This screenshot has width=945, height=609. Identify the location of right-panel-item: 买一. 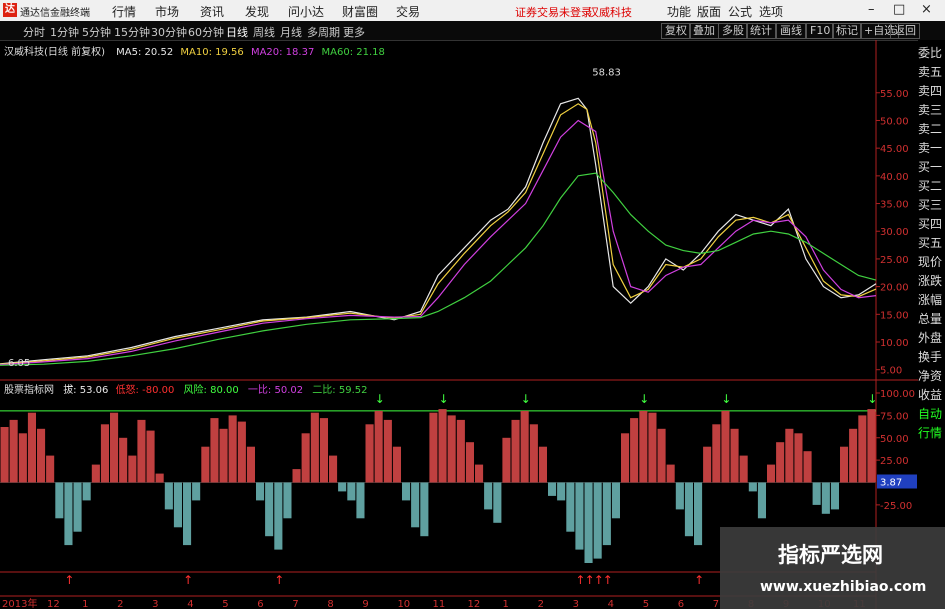
(931, 167).